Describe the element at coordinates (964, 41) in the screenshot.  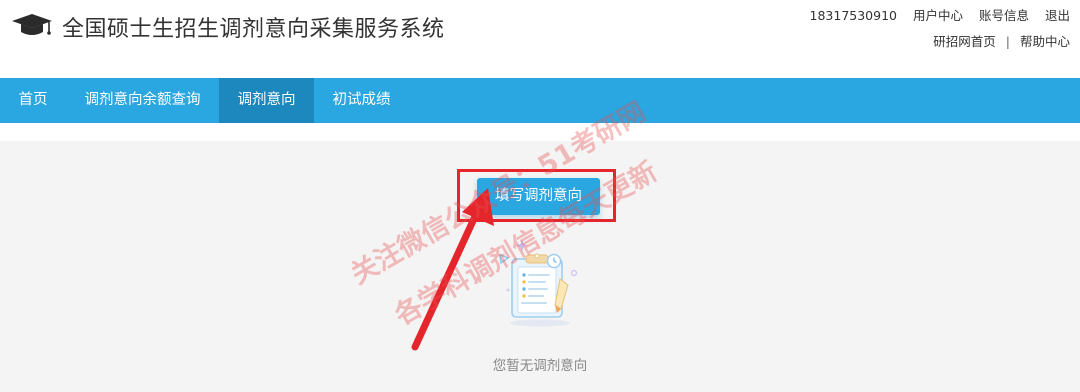
I see `portal-home-link: 研招网首页` at that location.